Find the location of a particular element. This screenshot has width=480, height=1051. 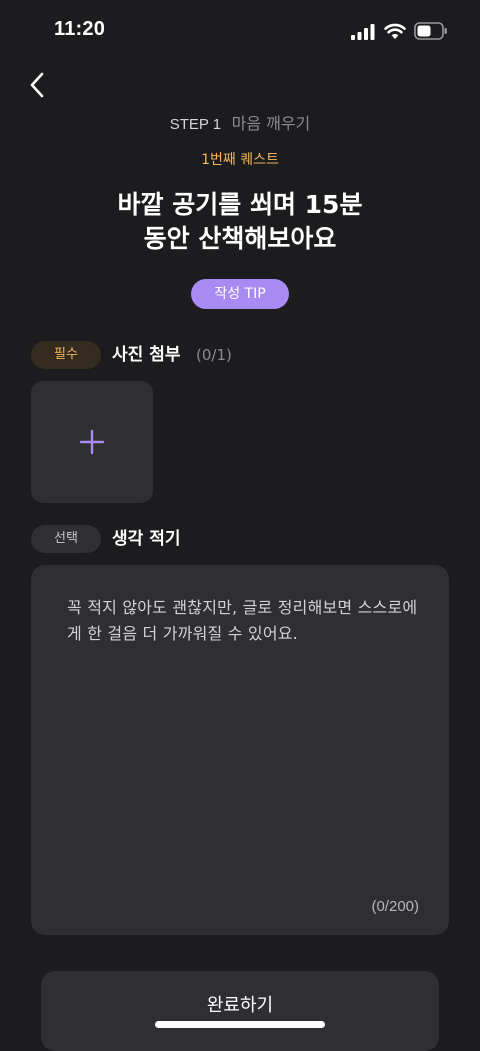

chevron-left-icon is located at coordinates (37, 85).